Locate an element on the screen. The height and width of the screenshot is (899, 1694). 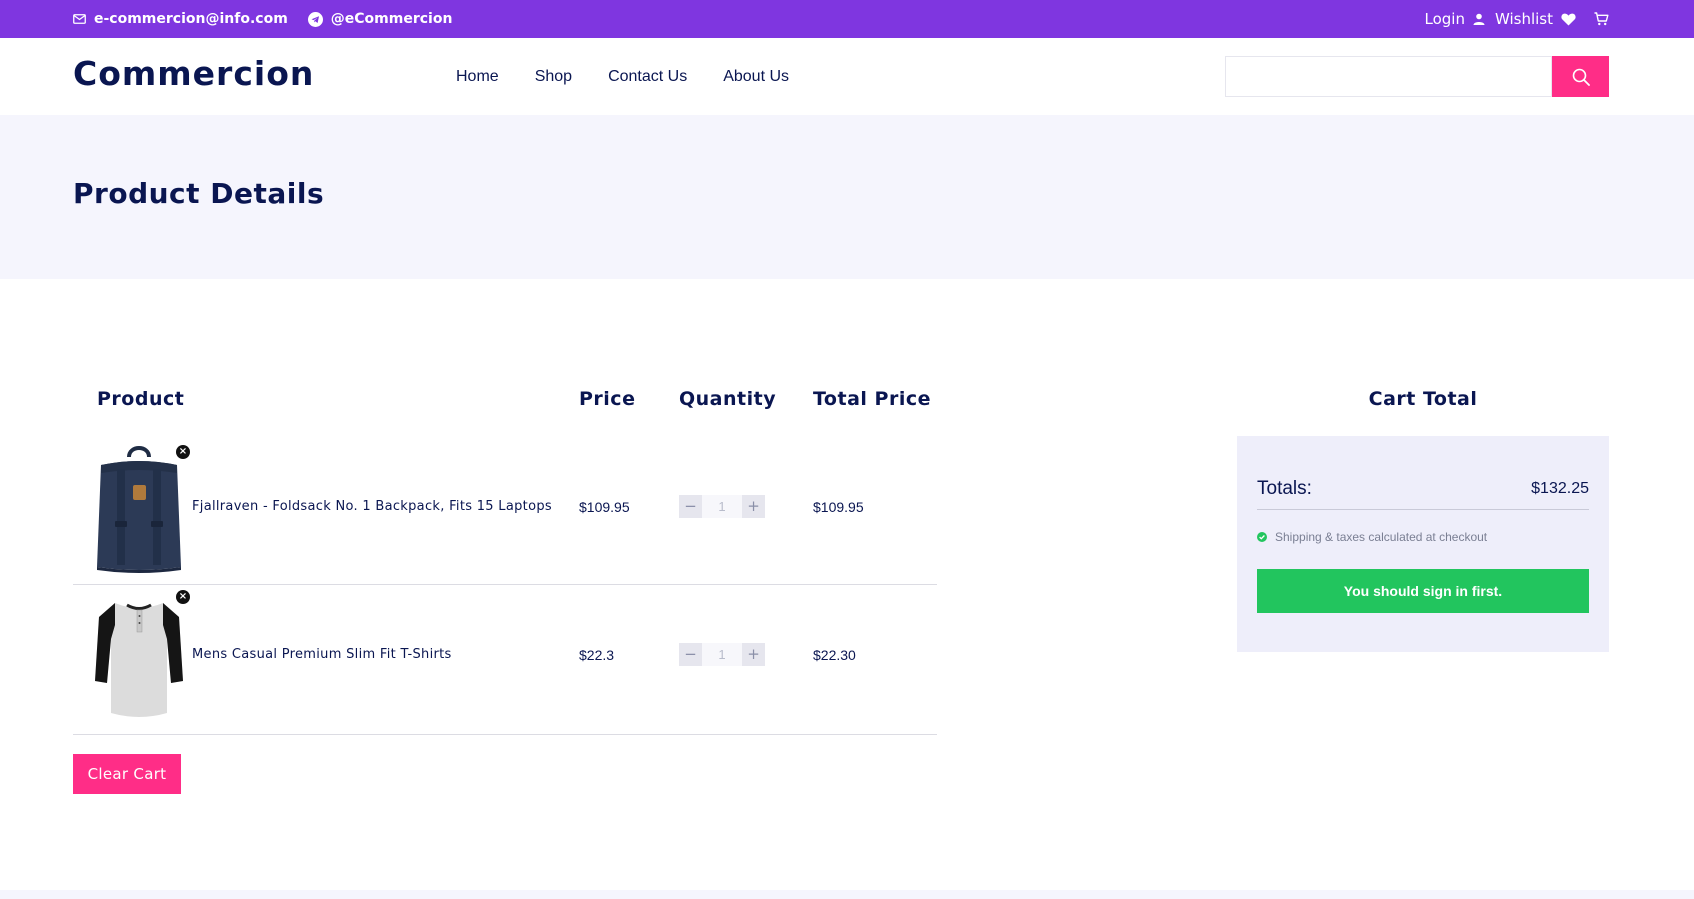
cart-link is located at coordinates (1601, 19).